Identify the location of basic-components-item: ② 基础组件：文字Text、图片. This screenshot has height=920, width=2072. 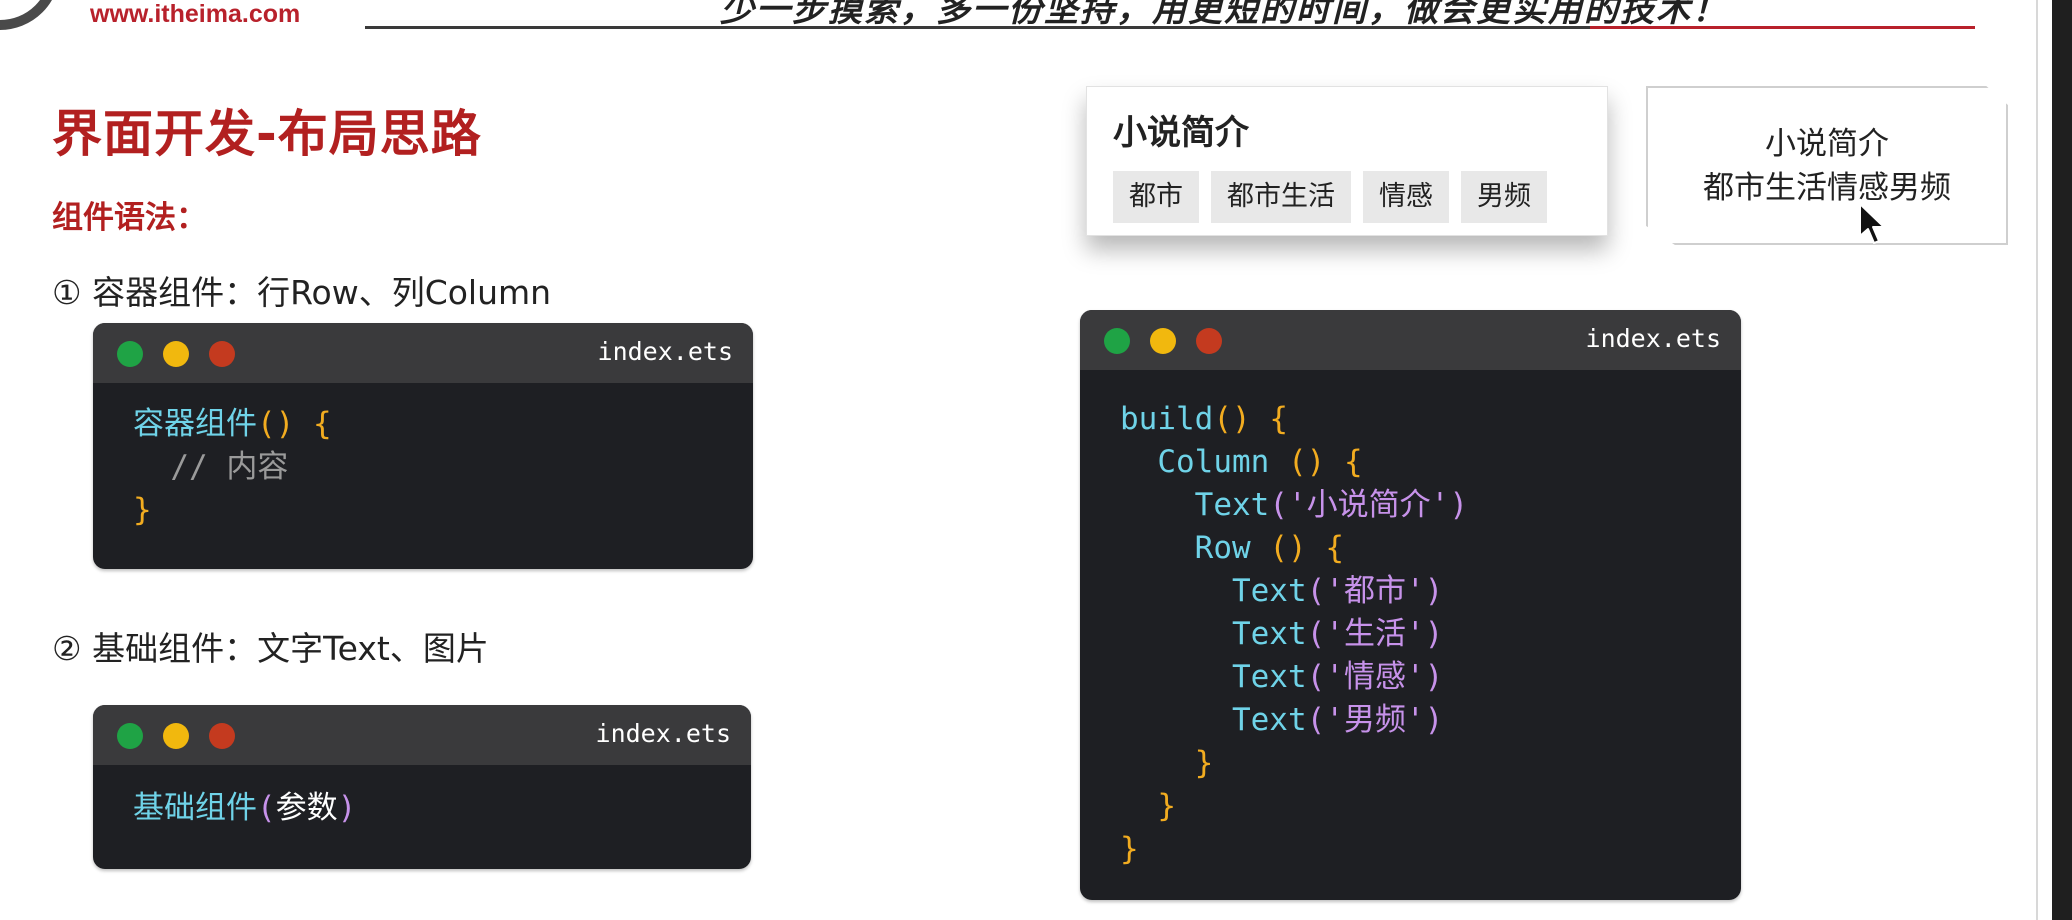
(270, 648).